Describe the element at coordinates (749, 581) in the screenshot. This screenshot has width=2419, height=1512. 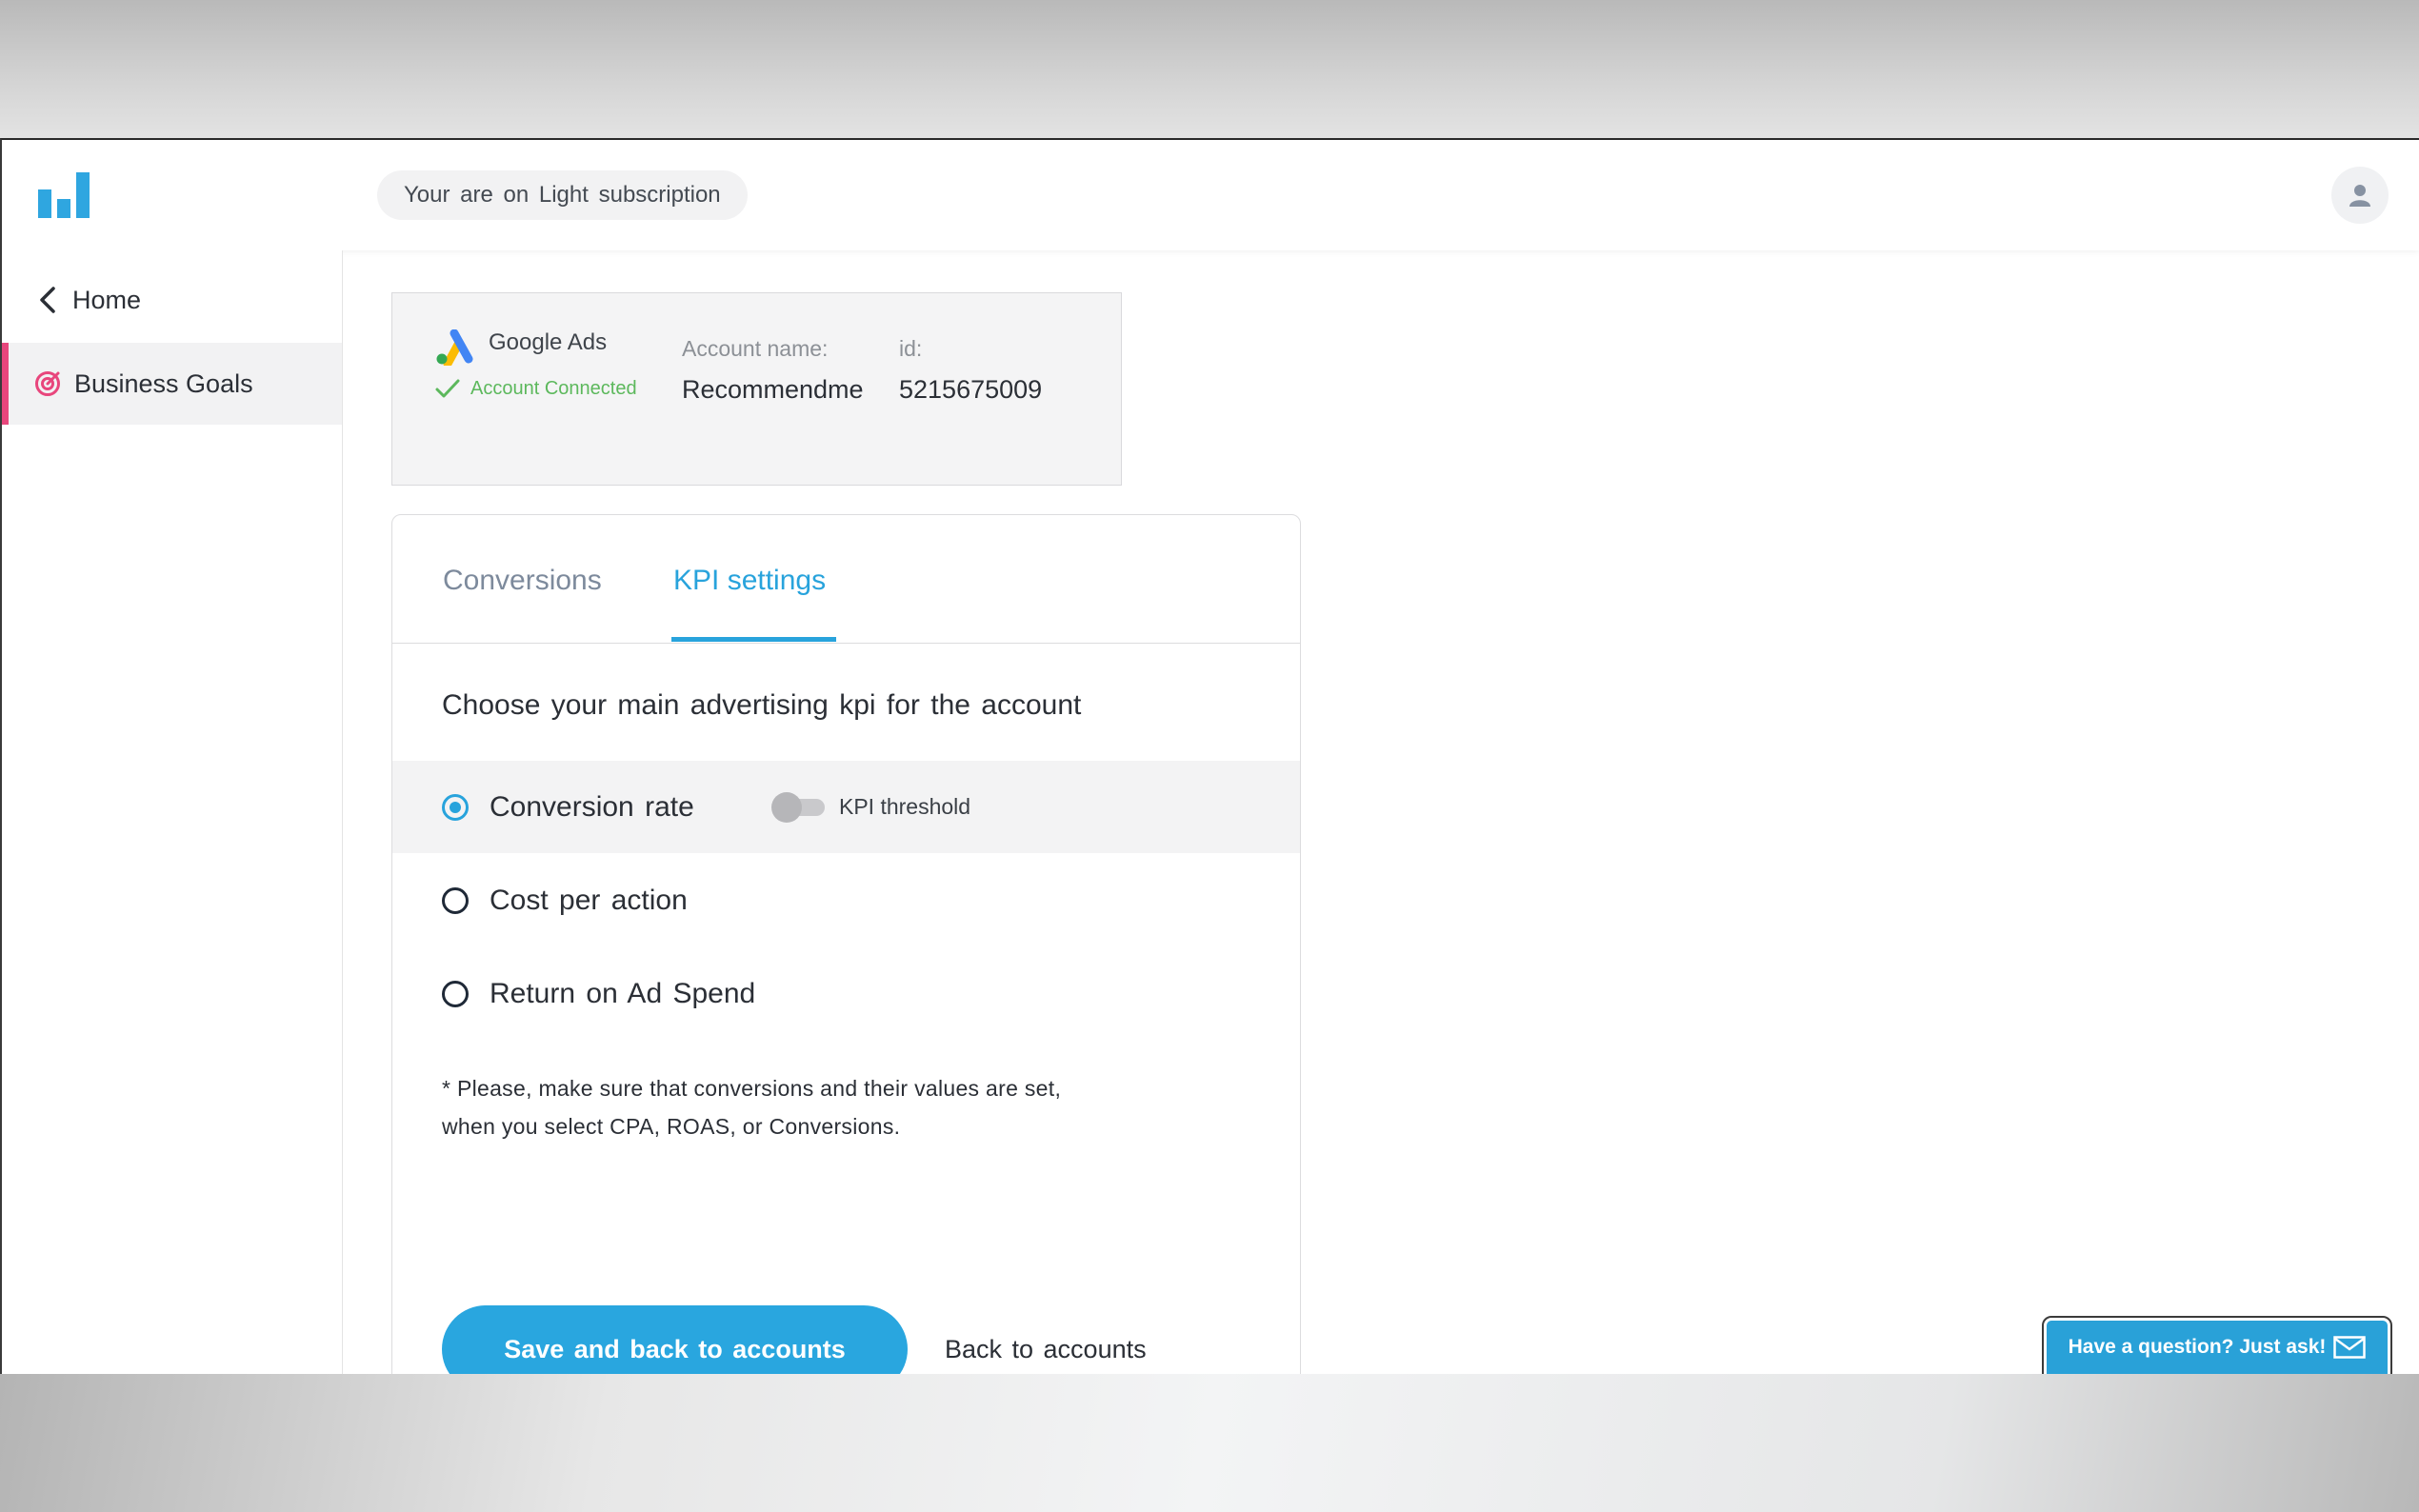
I see `tab-kpi-settings: KPI settings` at that location.